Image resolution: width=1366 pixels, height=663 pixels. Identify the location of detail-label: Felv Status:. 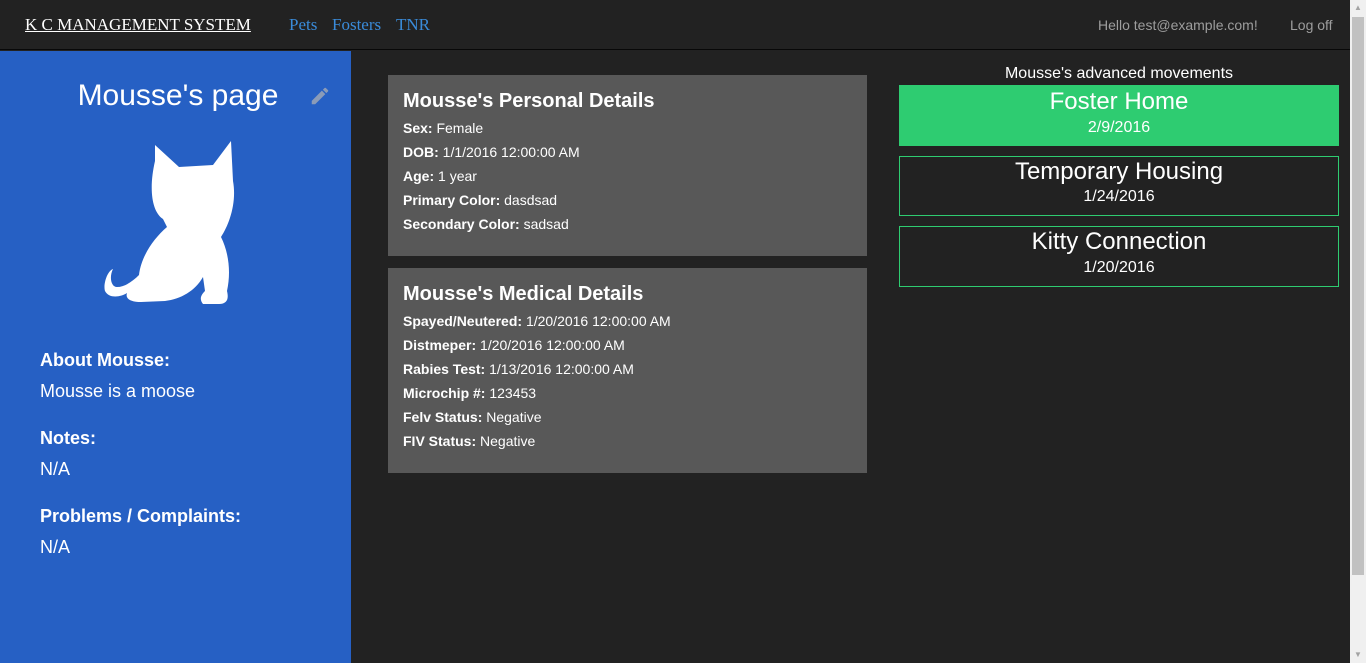
(443, 417).